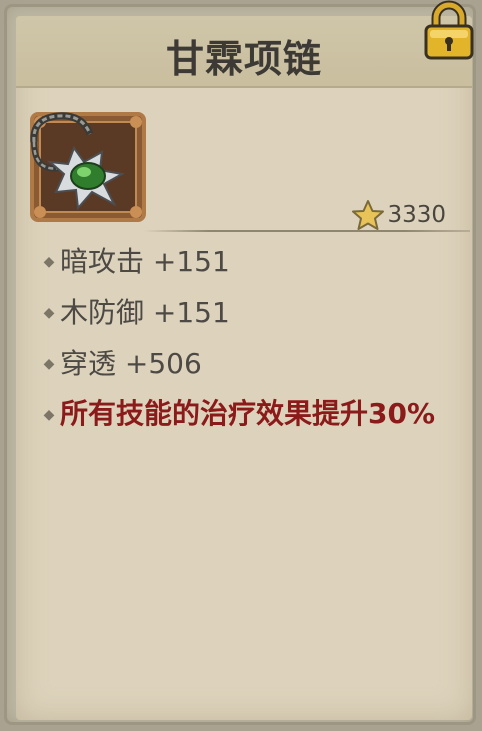 This screenshot has height=731, width=482. What do you see at coordinates (145, 312) in the screenshot?
I see `stat-text: 木防御 +151` at bounding box center [145, 312].